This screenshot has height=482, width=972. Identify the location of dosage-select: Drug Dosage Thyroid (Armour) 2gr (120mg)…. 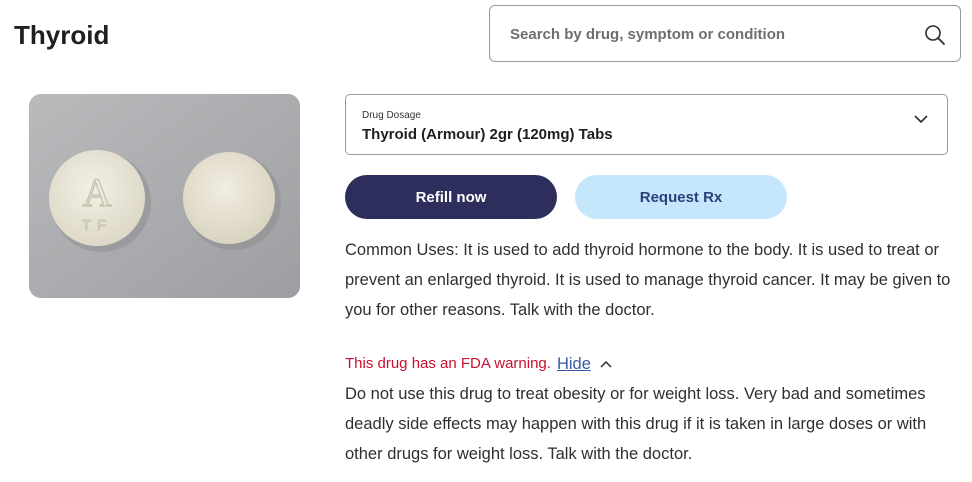
(646, 124).